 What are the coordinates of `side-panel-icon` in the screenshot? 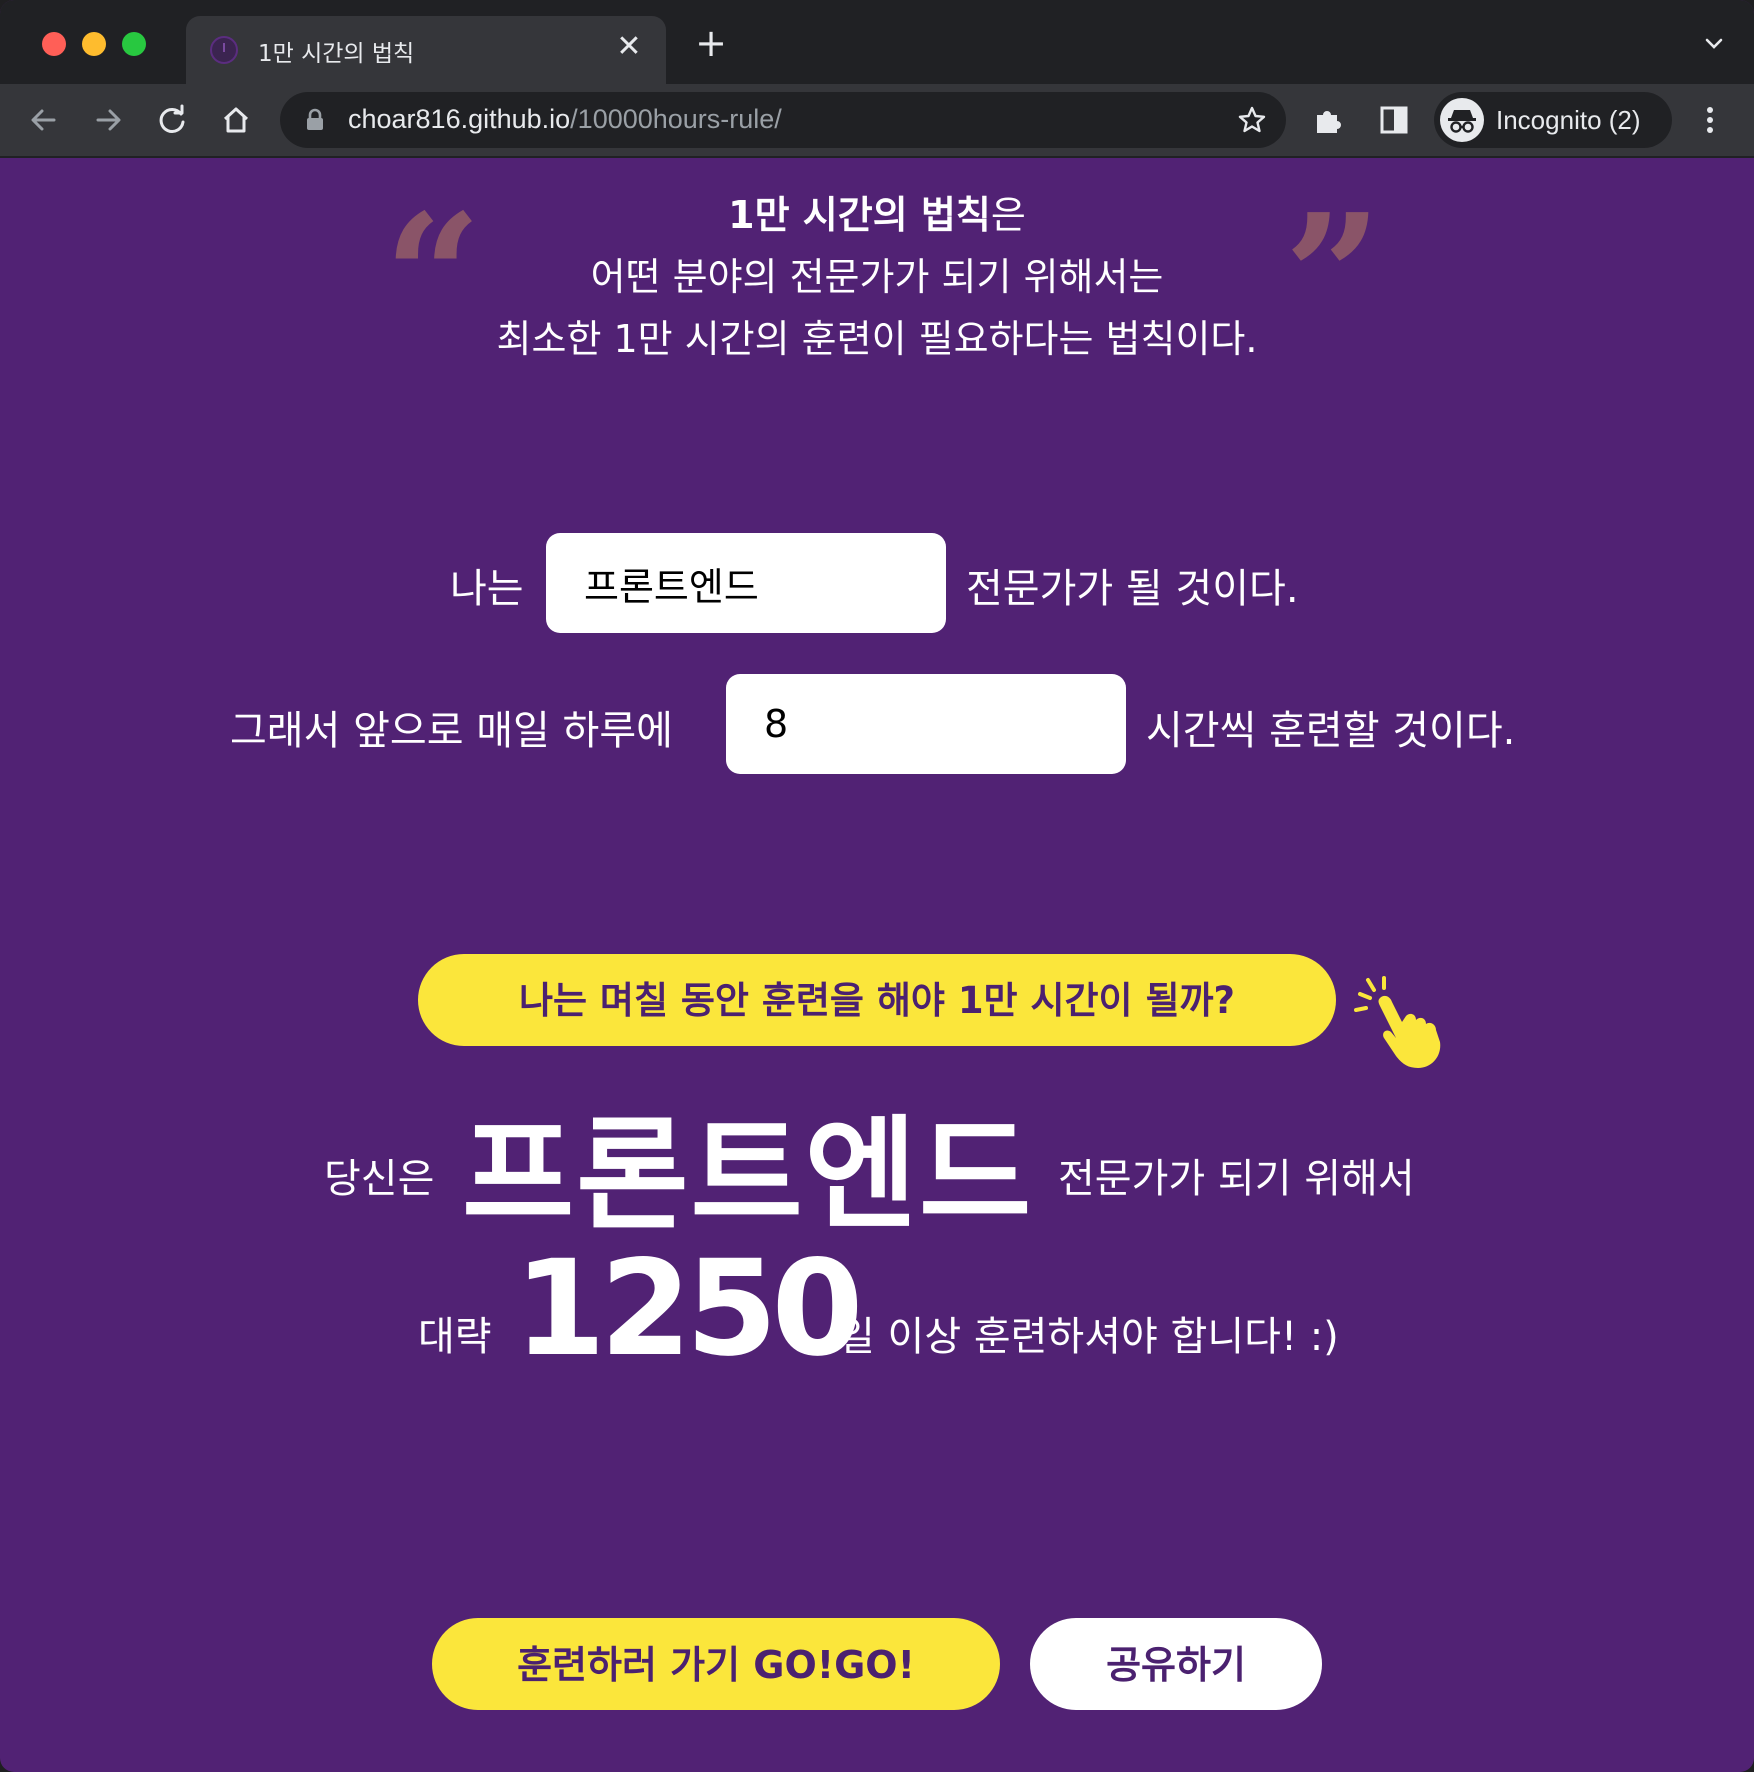 It's located at (1394, 120).